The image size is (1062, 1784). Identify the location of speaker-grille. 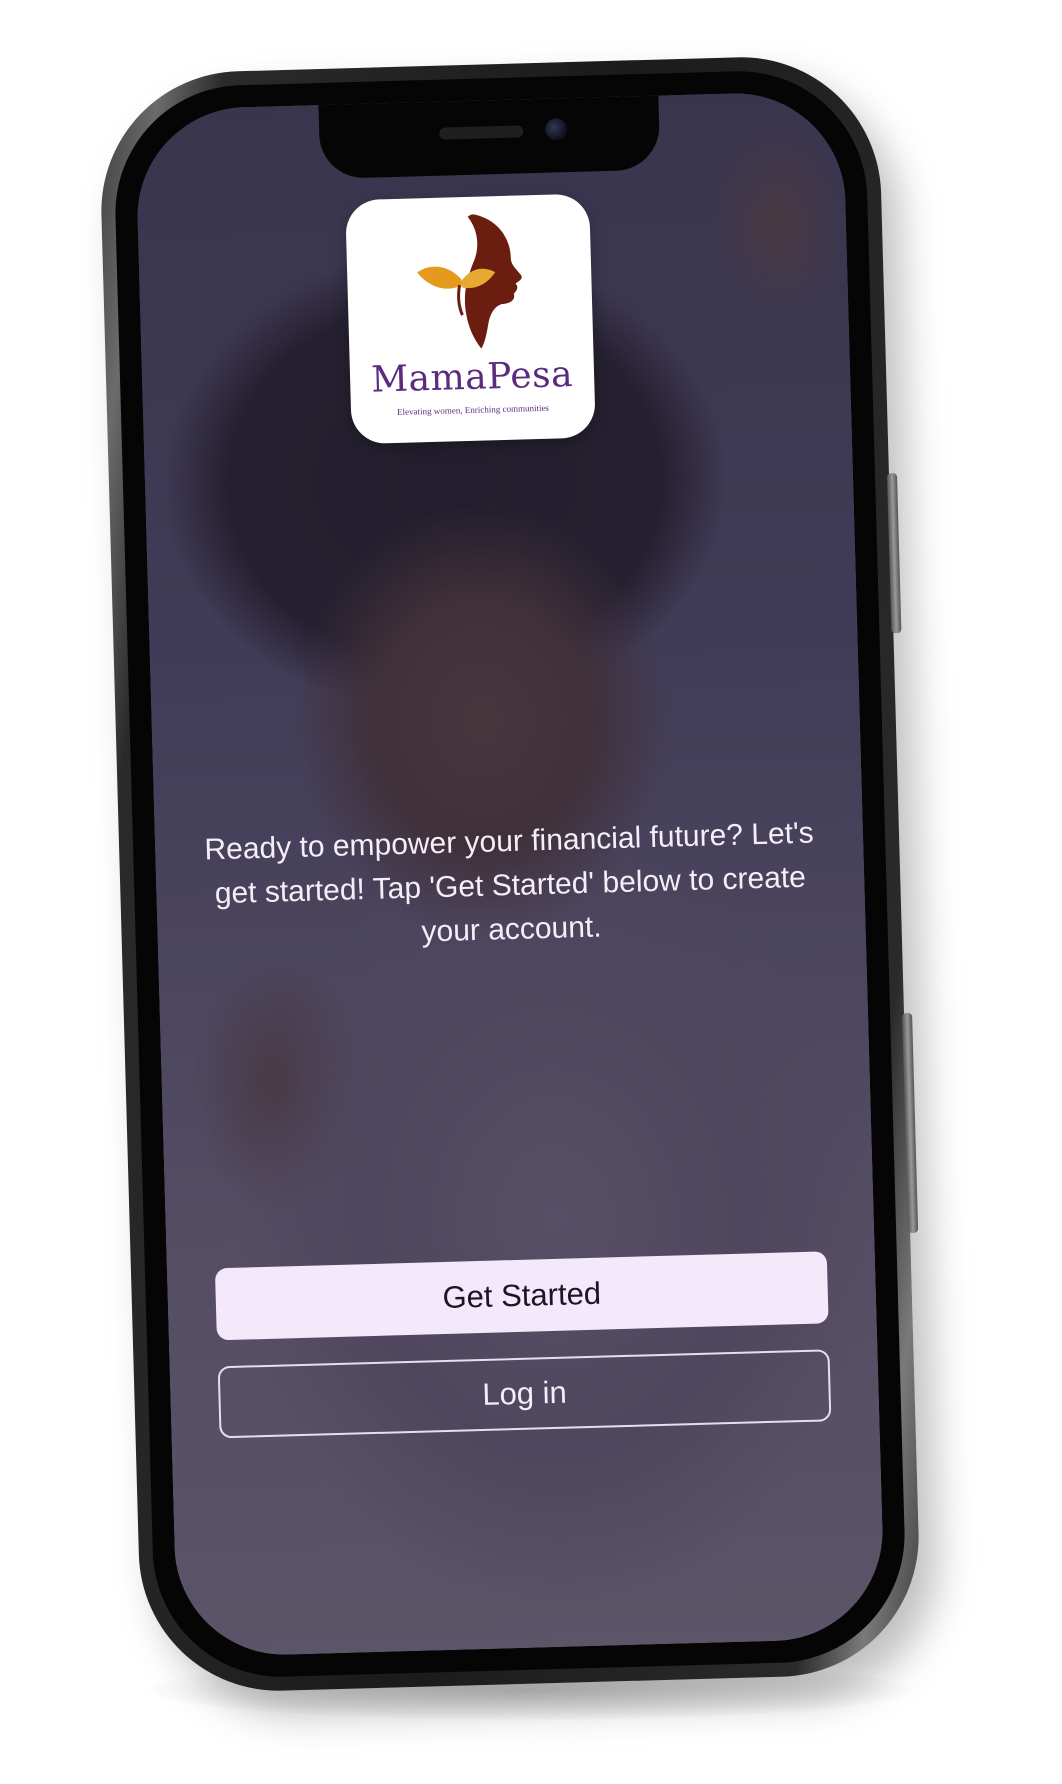
(481, 132).